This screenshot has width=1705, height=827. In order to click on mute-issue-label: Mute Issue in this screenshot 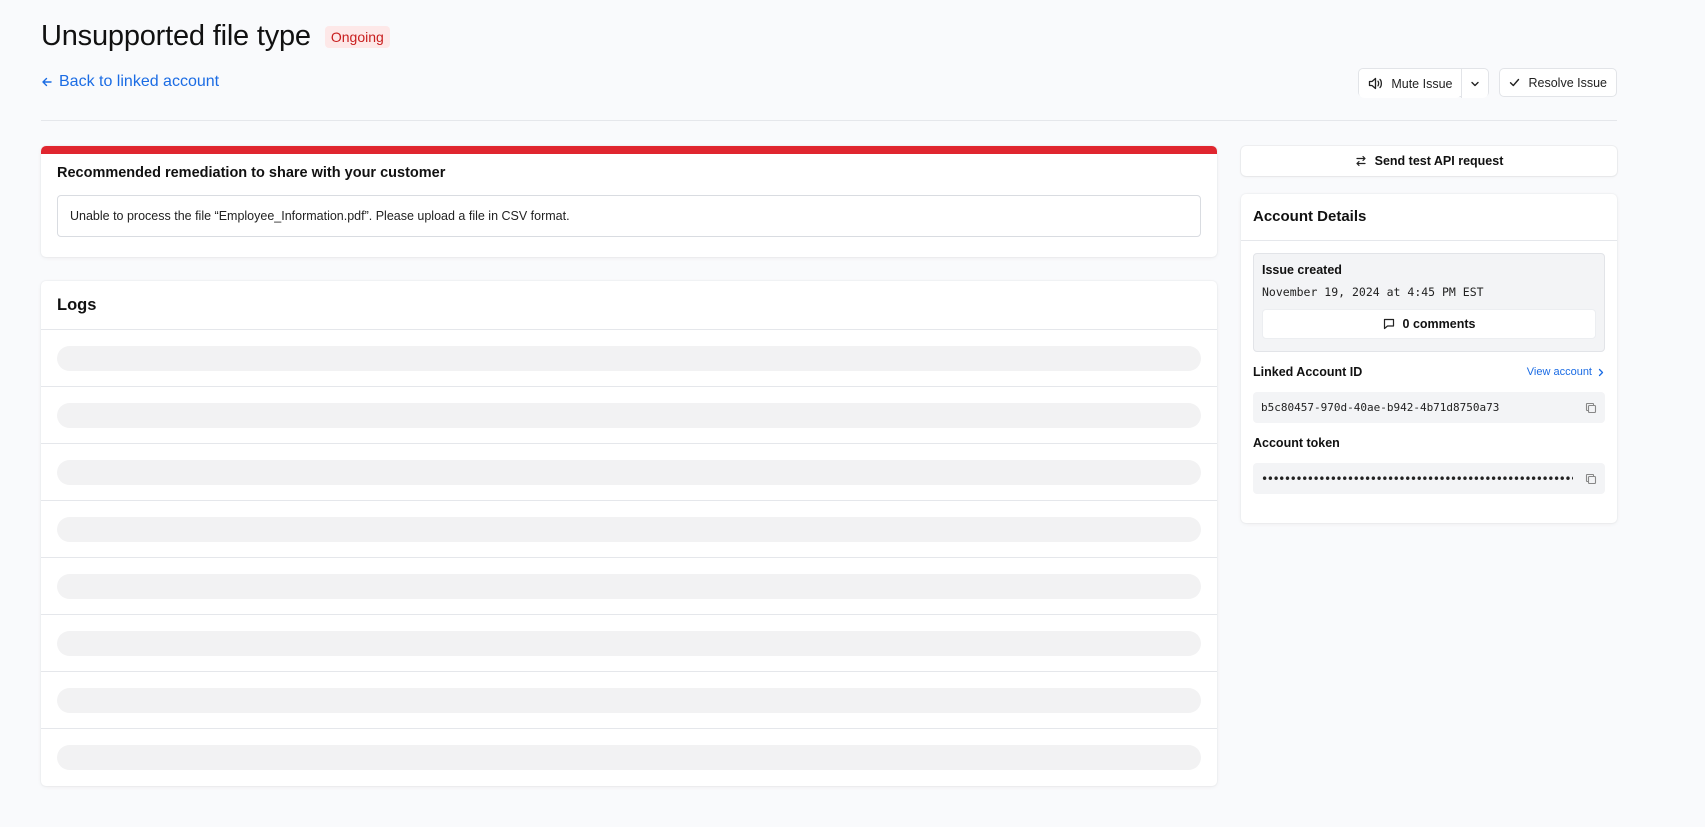, I will do `click(1422, 83)`.